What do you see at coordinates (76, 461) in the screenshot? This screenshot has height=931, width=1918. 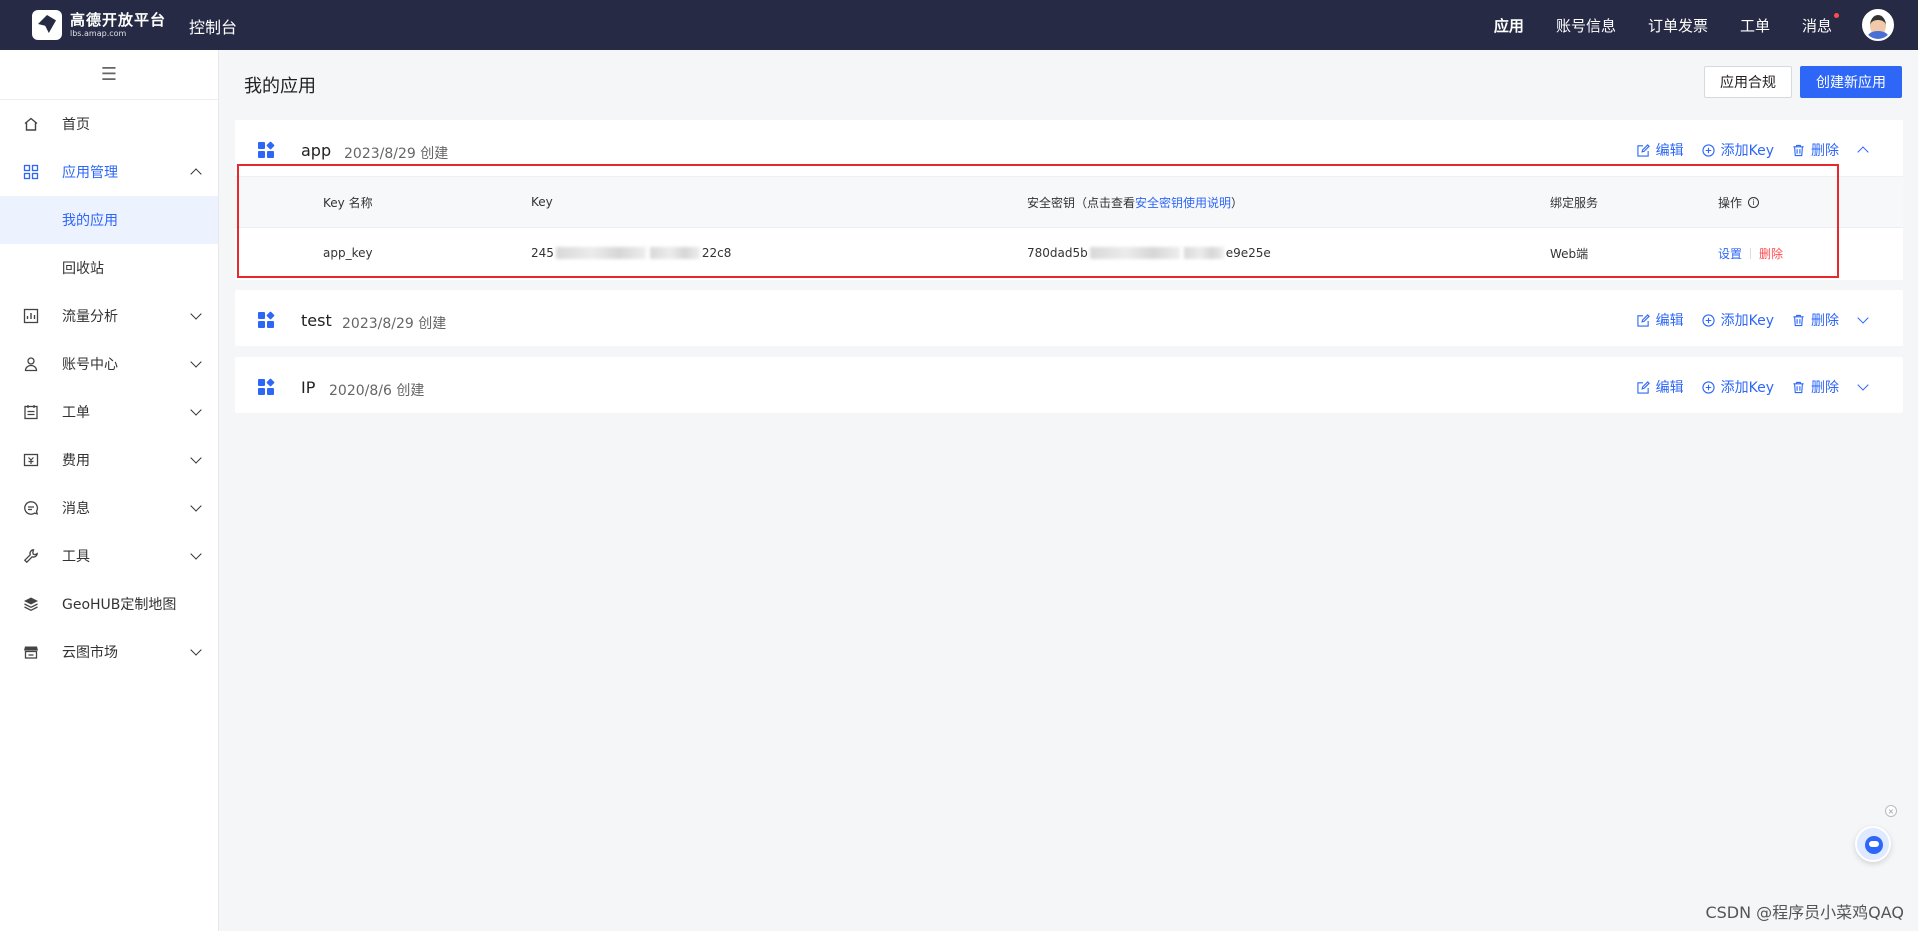 I see `sidebar-item-label: 费用` at bounding box center [76, 461].